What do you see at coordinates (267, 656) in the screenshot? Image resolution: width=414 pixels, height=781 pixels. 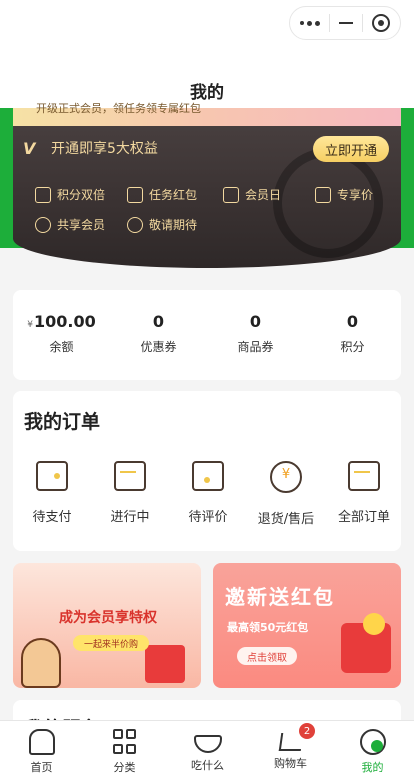 I see `claim-button: 点击领取` at bounding box center [267, 656].